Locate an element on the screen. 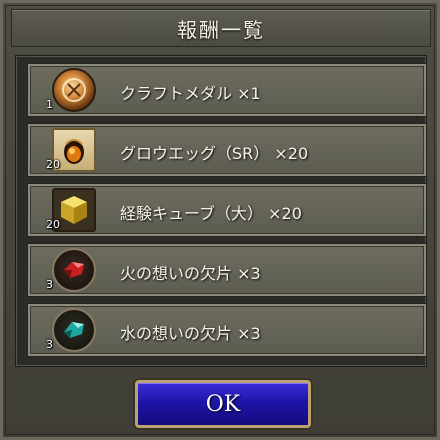 The width and height of the screenshot is (440, 440). dialog-title: 報酬一覧 is located at coordinates (221, 29).